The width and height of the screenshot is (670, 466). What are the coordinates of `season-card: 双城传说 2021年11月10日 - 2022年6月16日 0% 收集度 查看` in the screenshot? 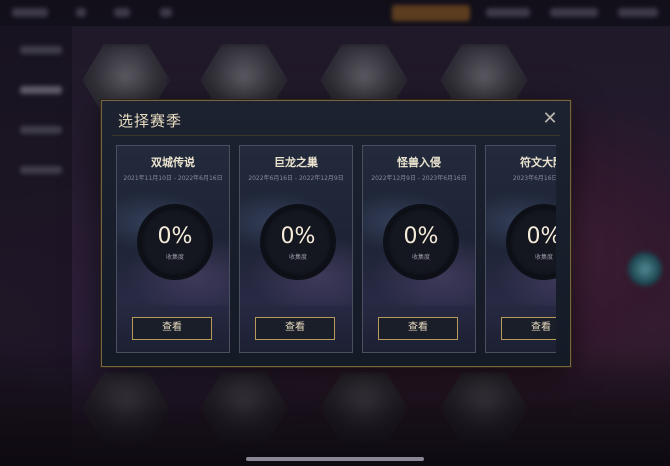 It's located at (173, 249).